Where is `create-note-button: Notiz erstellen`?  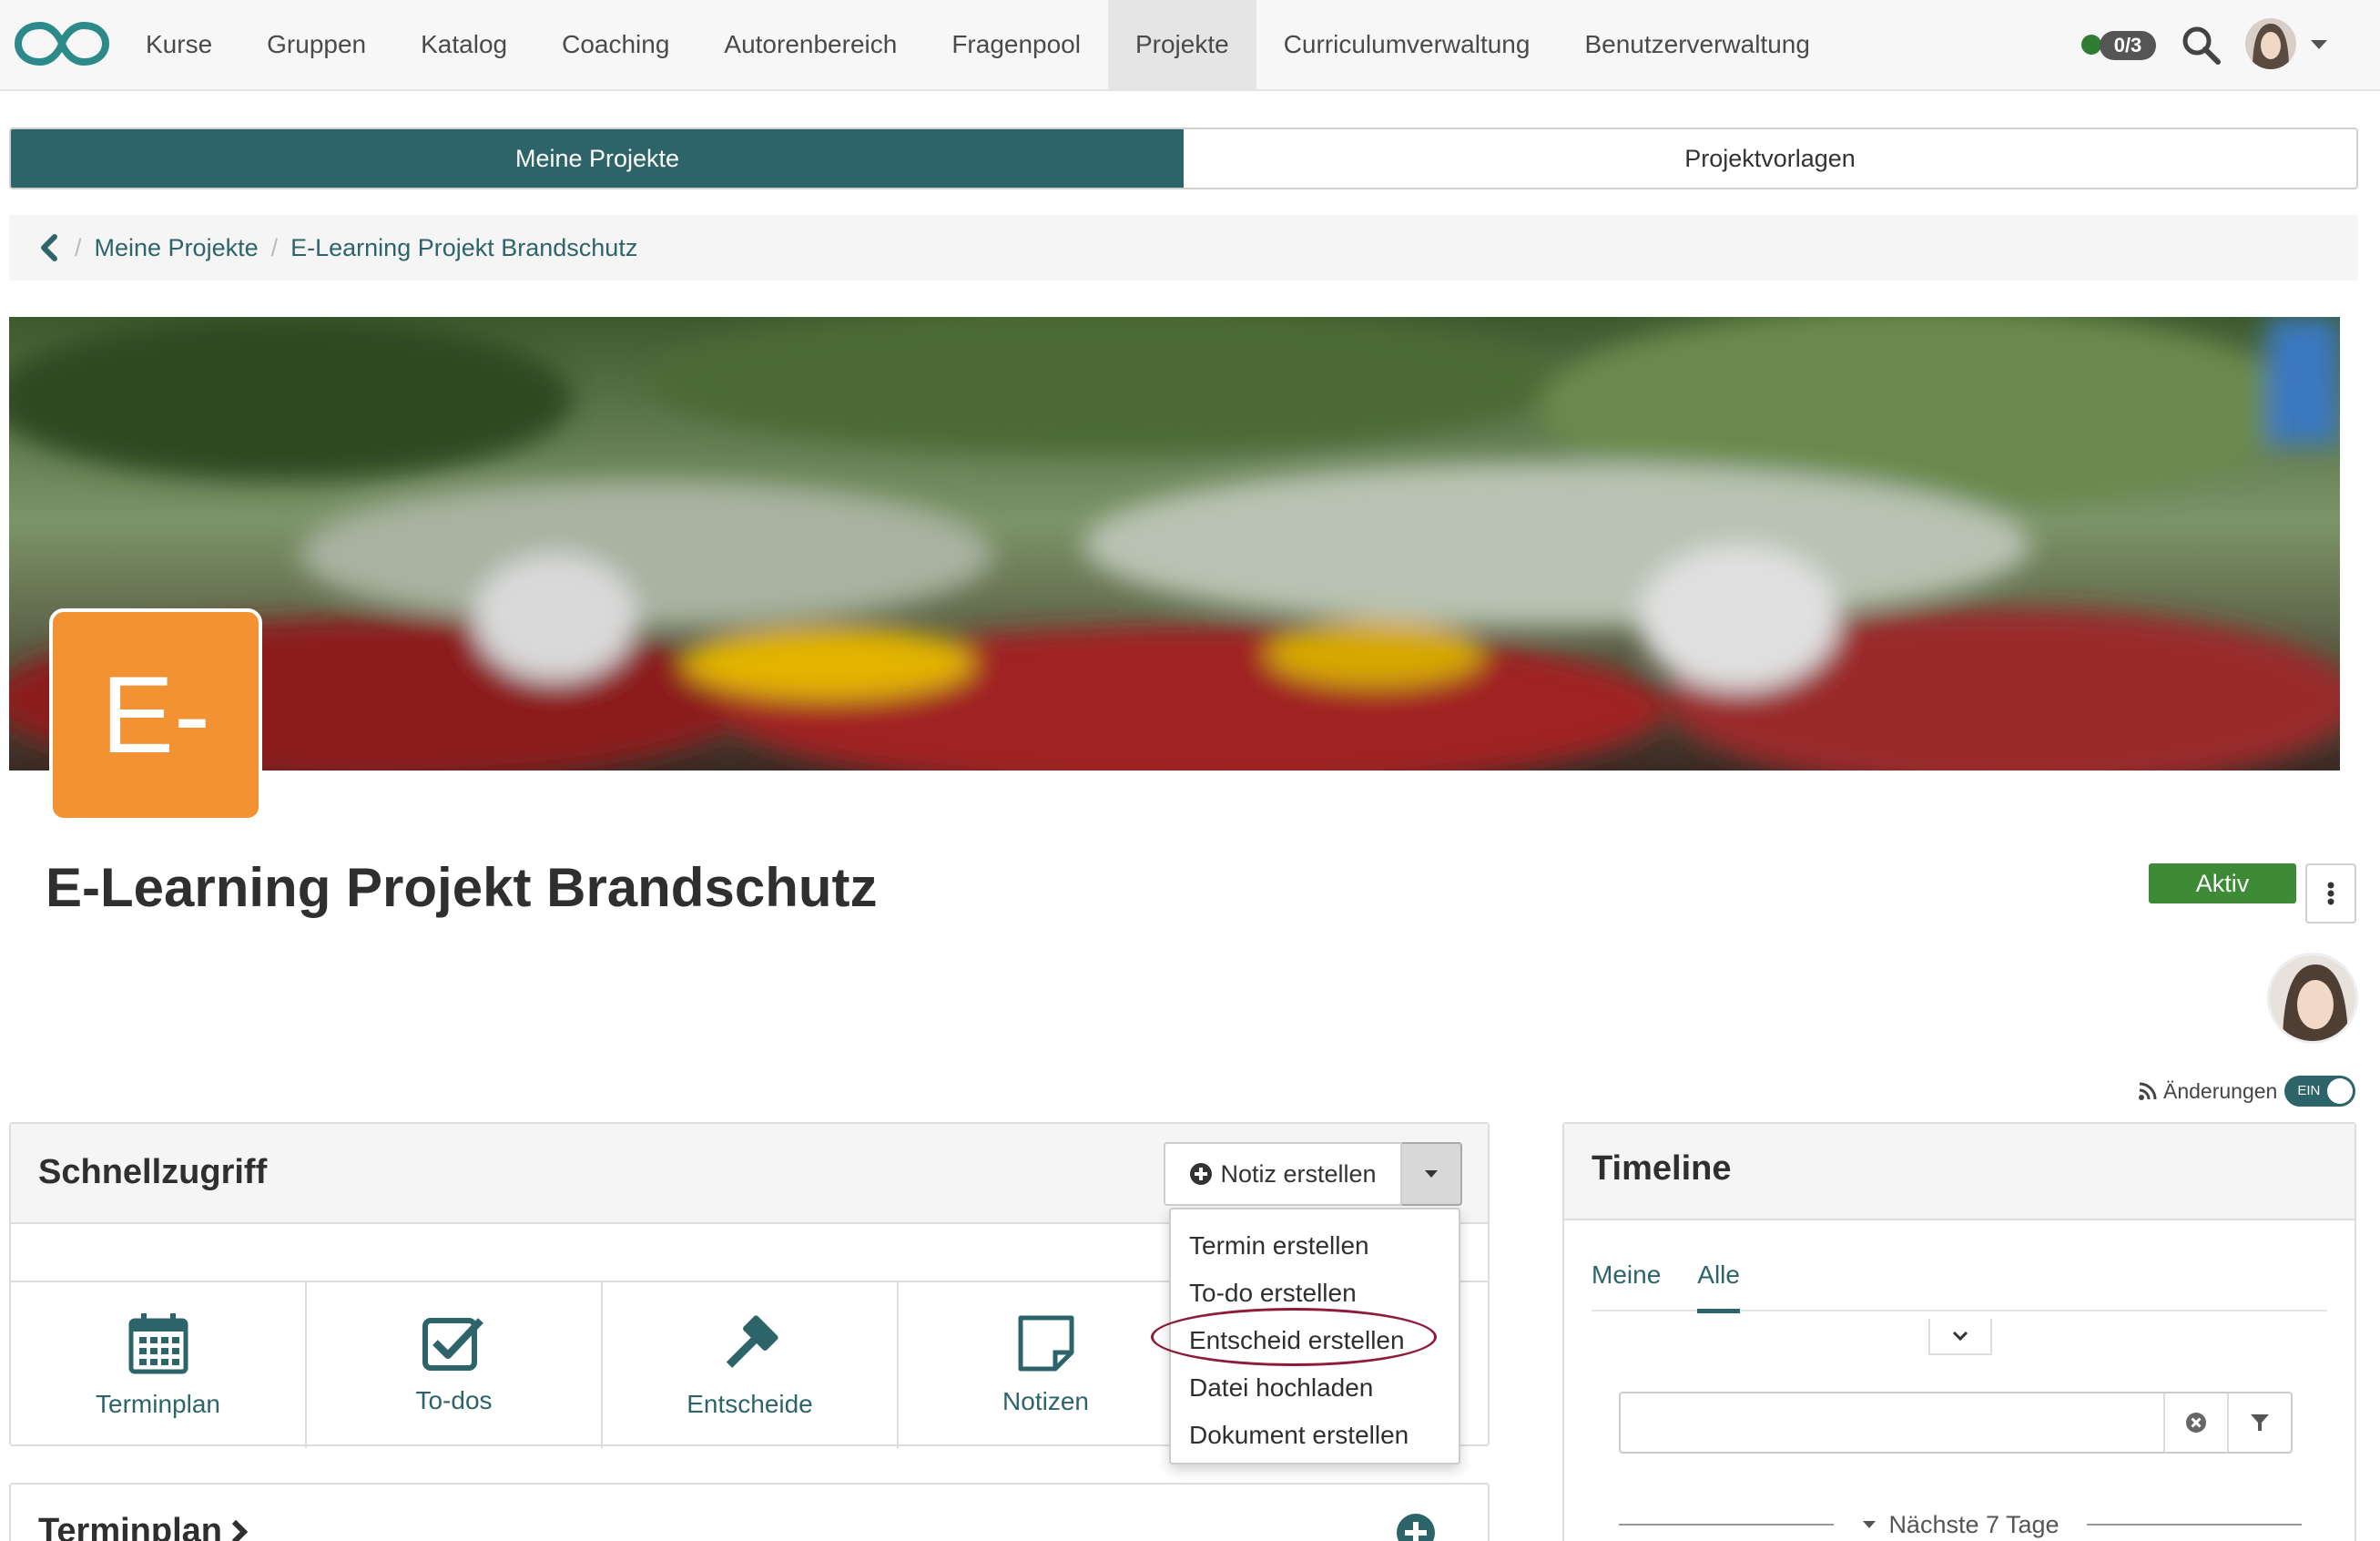
create-note-button: Notiz erstellen is located at coordinates (1283, 1174).